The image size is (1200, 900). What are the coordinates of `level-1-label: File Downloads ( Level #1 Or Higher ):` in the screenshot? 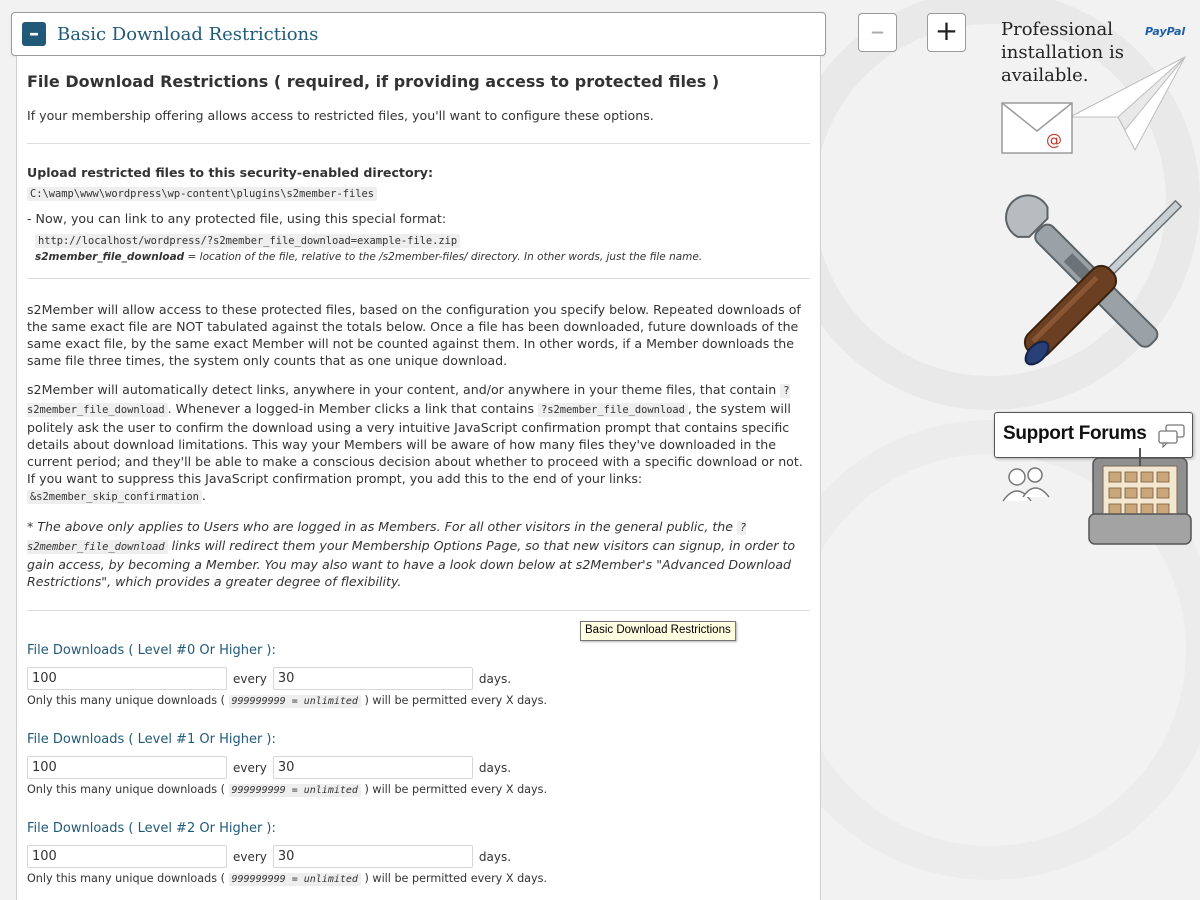 It's located at (151, 739).